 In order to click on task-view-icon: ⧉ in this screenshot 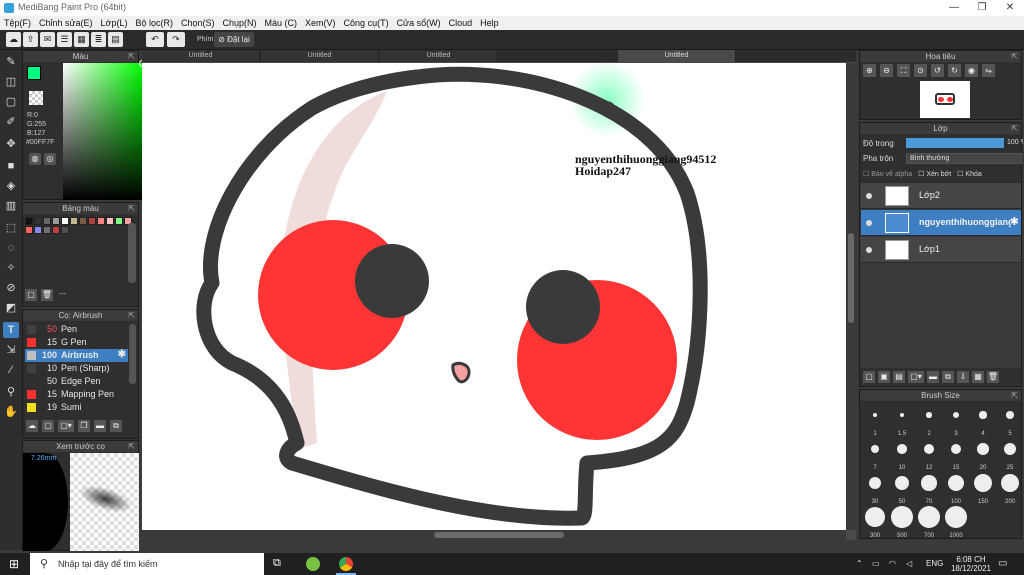, I will do `click(277, 563)`.